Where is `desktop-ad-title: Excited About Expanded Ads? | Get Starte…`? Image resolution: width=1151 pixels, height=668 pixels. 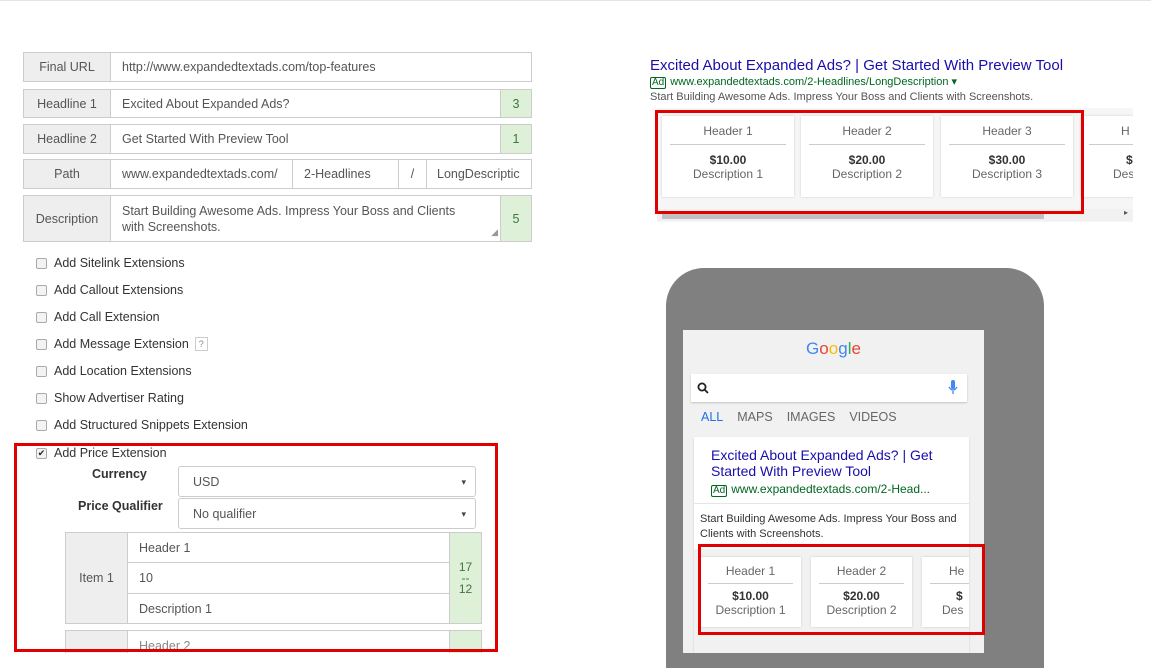 desktop-ad-title: Excited About Expanded Ads? | Get Starte… is located at coordinates (856, 65).